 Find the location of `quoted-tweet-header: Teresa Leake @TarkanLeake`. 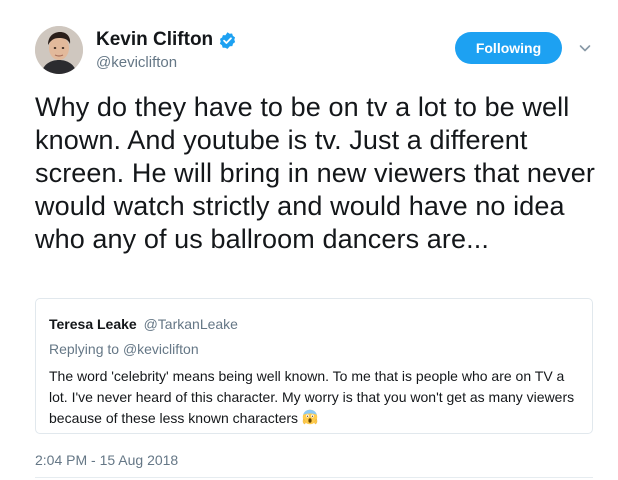

quoted-tweet-header: Teresa Leake @TarkanLeake is located at coordinates (143, 324).